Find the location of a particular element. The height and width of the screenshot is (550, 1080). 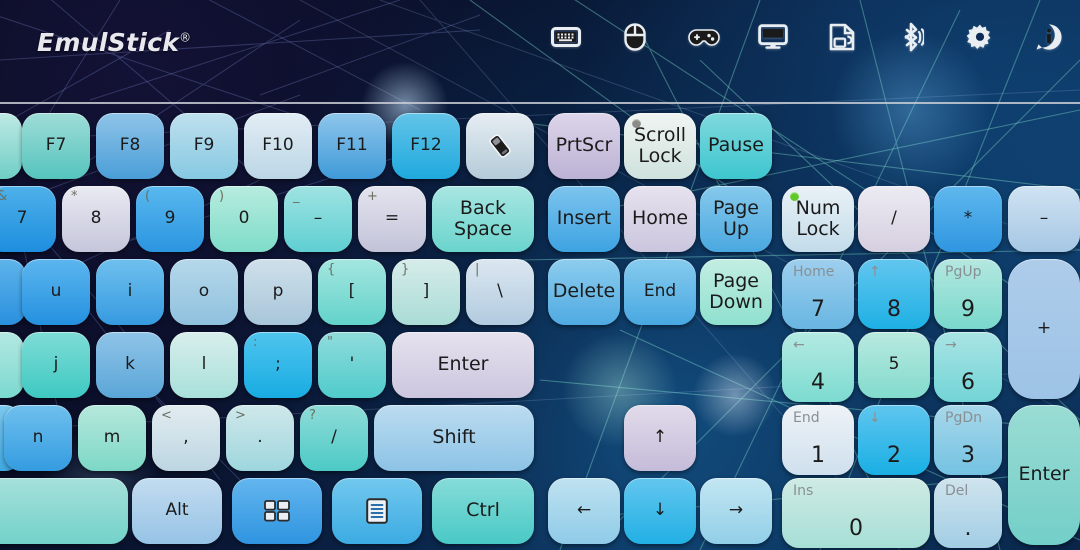

key-label: F8 is located at coordinates (130, 145).